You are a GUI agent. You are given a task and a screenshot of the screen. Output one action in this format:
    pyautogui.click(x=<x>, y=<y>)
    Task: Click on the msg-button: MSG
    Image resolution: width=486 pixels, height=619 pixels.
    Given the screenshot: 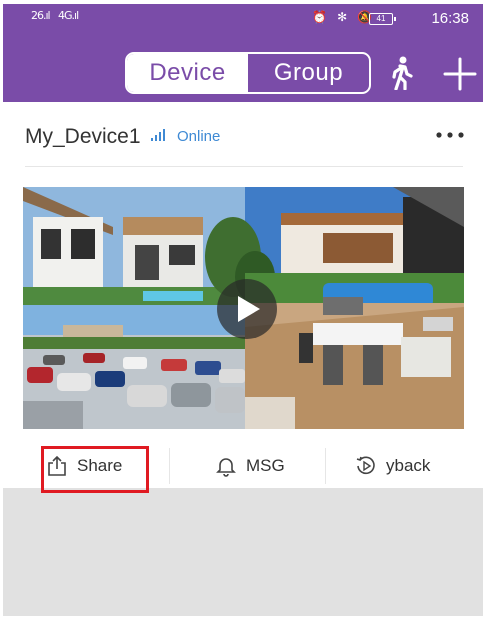 What is the action you would take?
    pyautogui.click(x=250, y=466)
    